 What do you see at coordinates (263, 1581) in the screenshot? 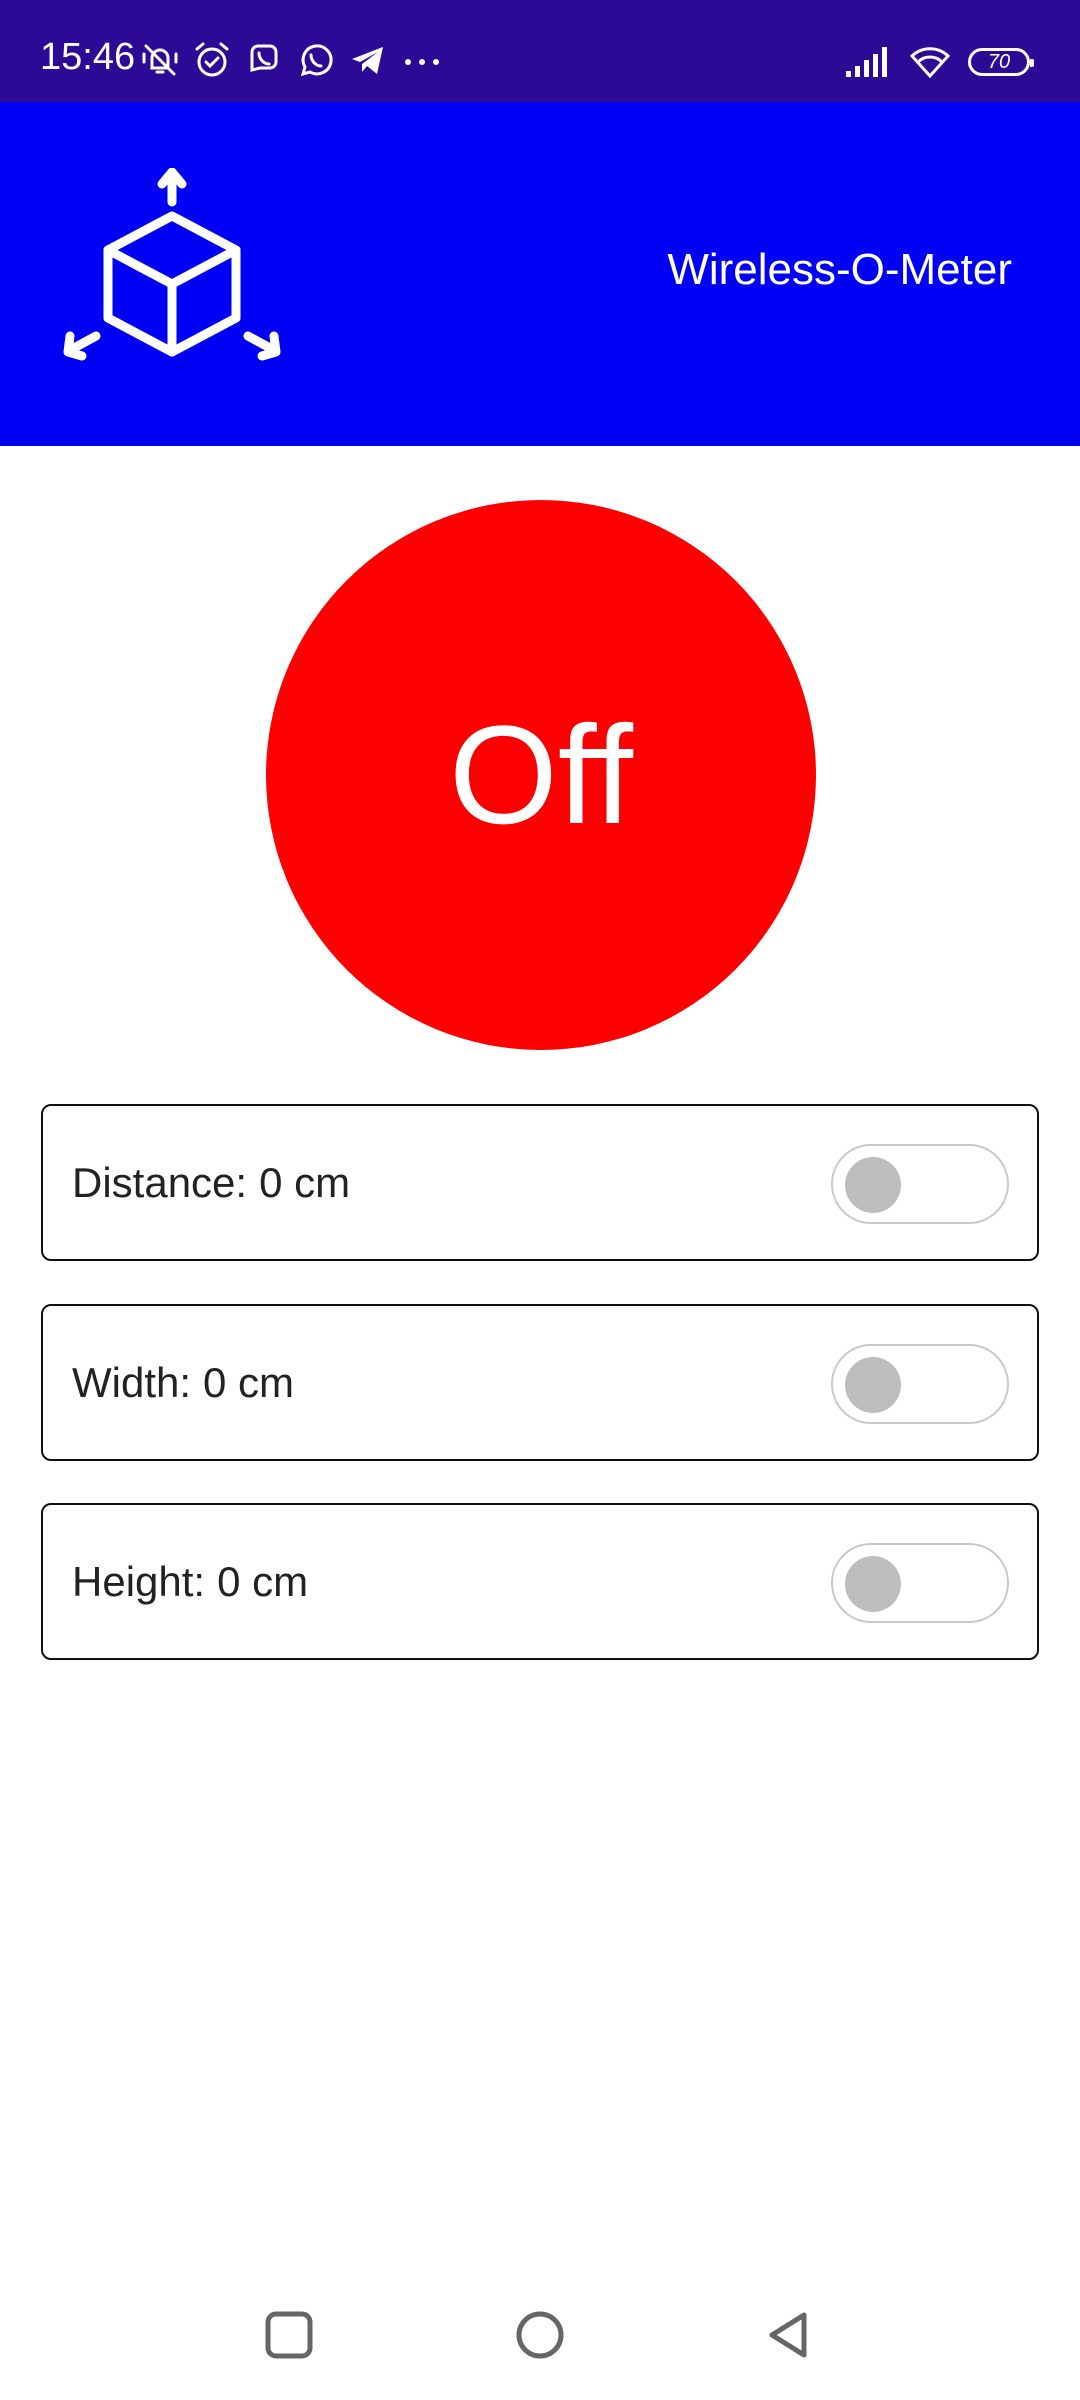
I see `height-value: 0 cm` at bounding box center [263, 1581].